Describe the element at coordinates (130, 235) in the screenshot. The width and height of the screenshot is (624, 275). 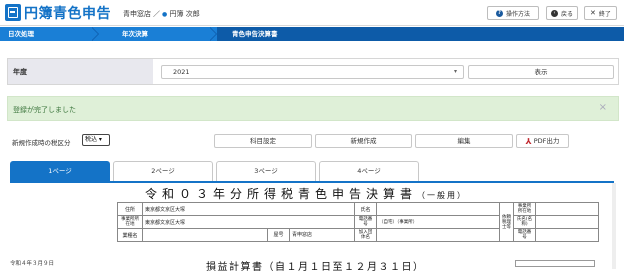
I see `business-type-label: 業種名` at that location.